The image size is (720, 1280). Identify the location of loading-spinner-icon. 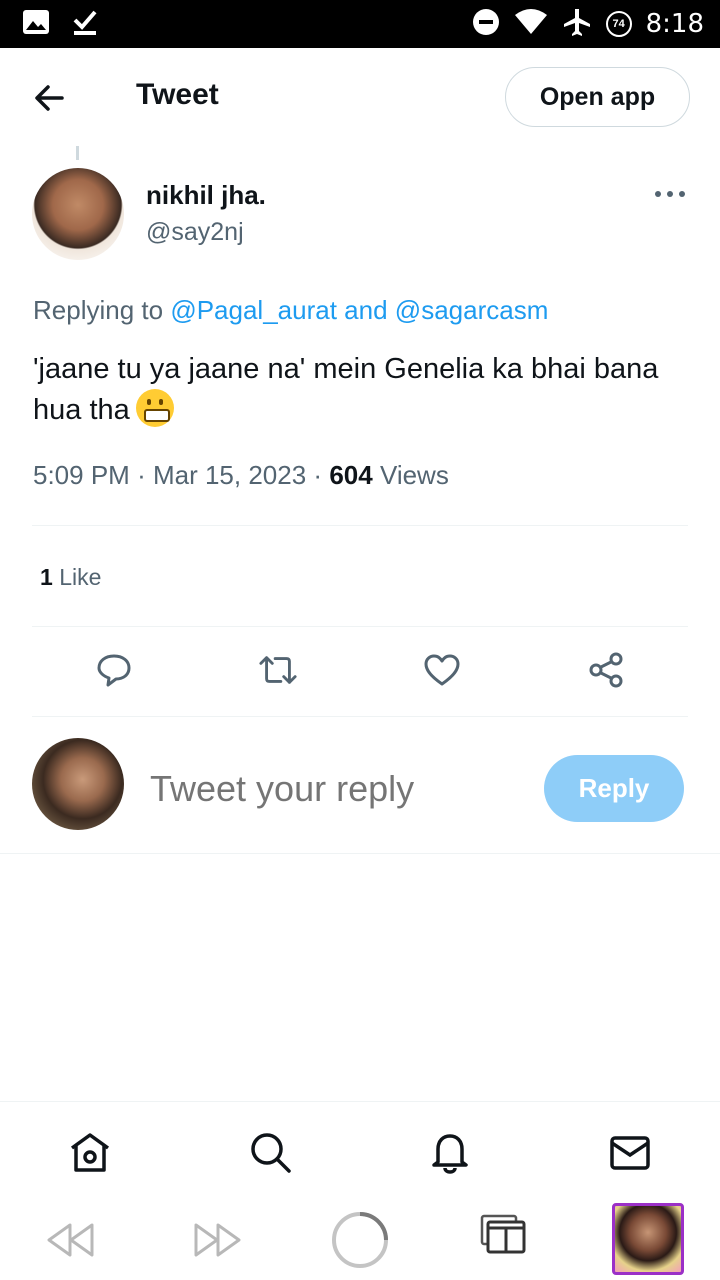
(360, 1240).